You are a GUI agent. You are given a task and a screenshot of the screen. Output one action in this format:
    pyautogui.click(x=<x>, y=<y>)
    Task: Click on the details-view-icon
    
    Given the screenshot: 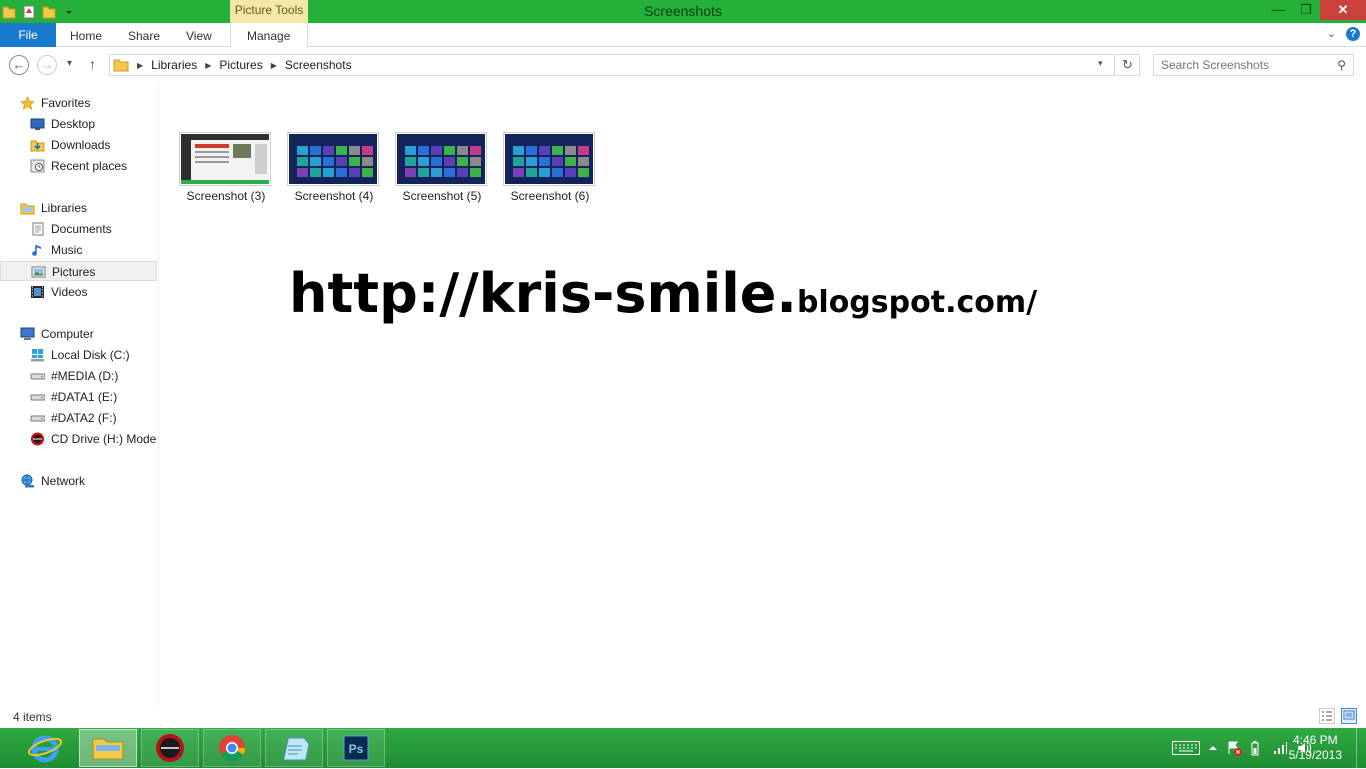 What is the action you would take?
    pyautogui.click(x=1327, y=716)
    